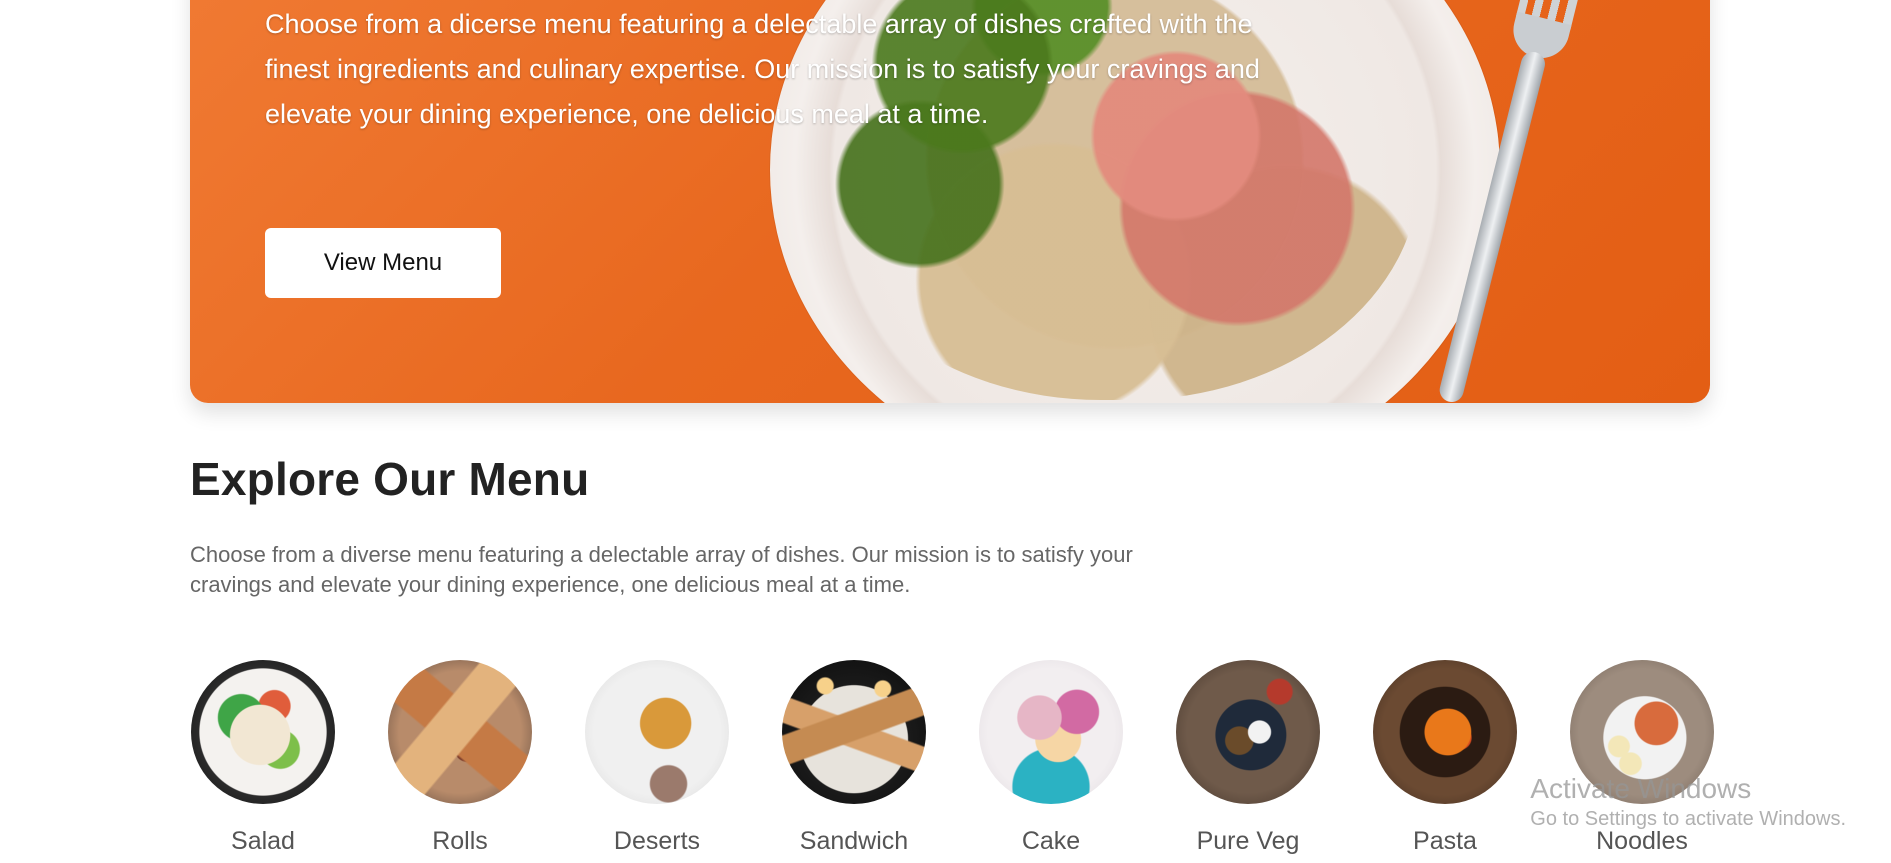  What do you see at coordinates (1051, 732) in the screenshot?
I see `cake-image` at bounding box center [1051, 732].